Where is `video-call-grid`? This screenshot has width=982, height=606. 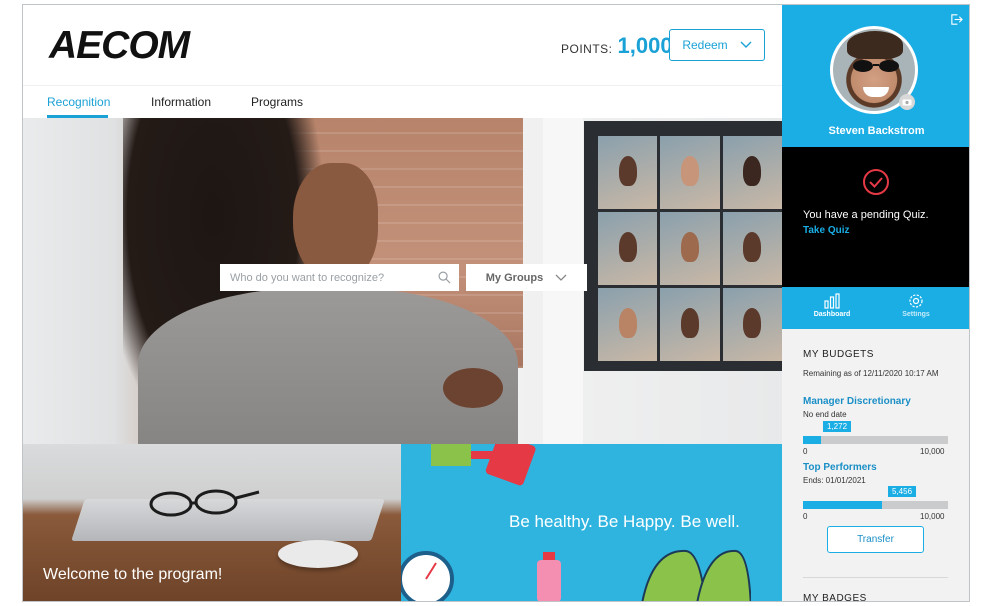
video-call-grid is located at coordinates (690, 248).